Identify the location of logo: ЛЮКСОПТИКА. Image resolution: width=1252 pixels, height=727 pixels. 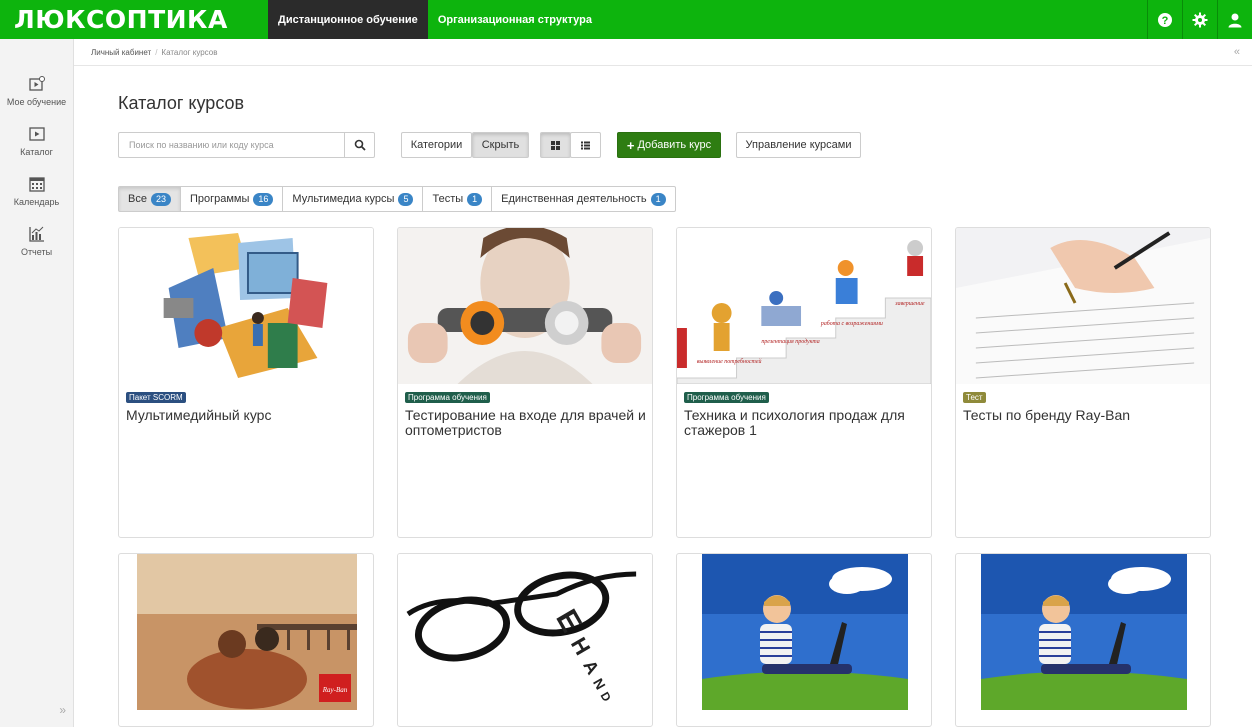
(134, 19).